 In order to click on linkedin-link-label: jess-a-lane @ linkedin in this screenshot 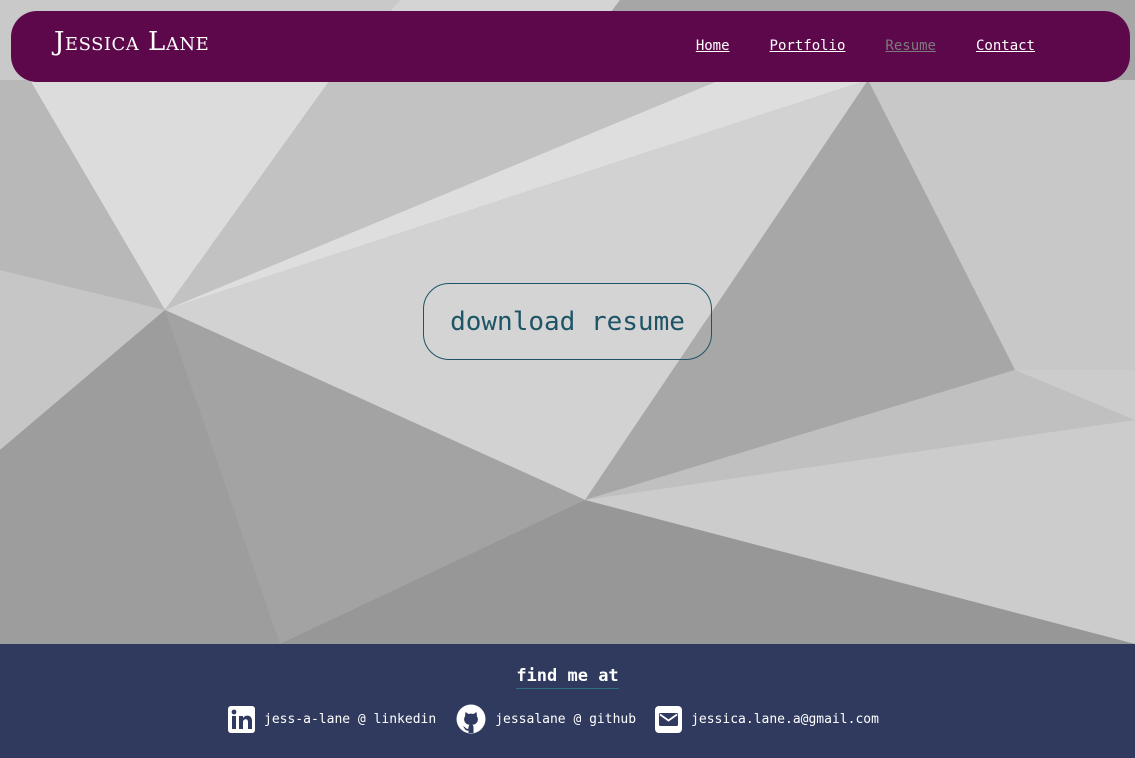, I will do `click(350, 719)`.